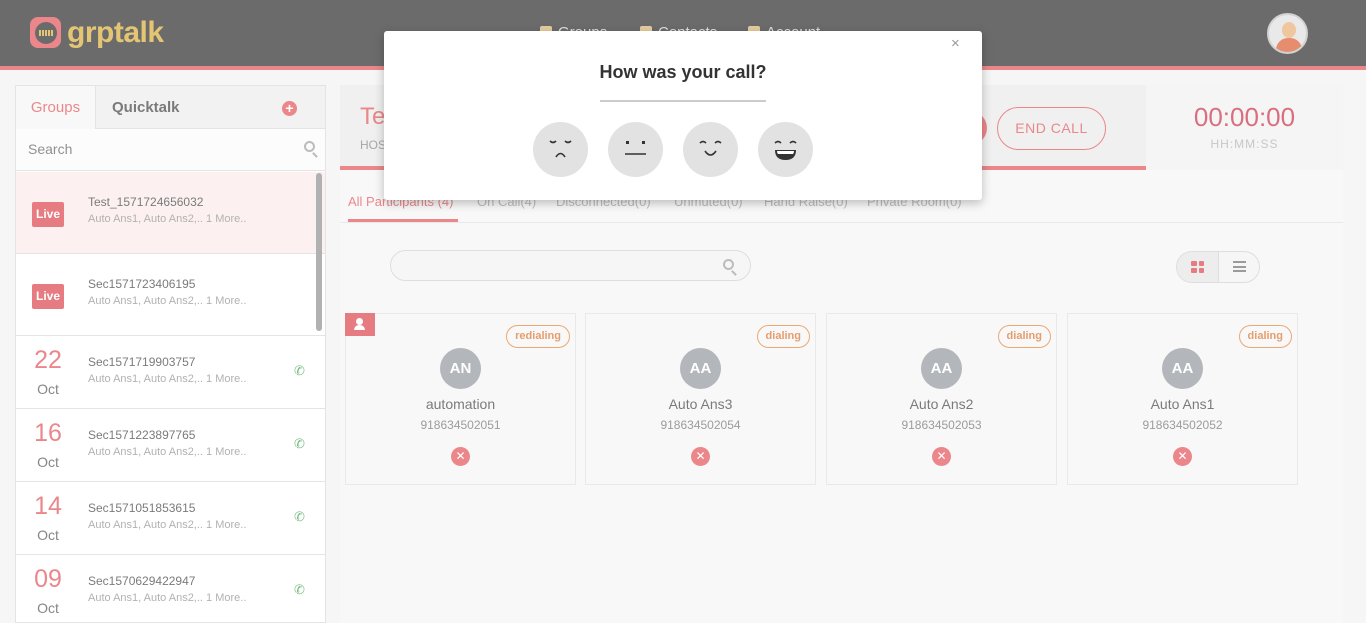 This screenshot has height=623, width=1366. Describe the element at coordinates (955, 43) in the screenshot. I see `close-icon: ×` at that location.